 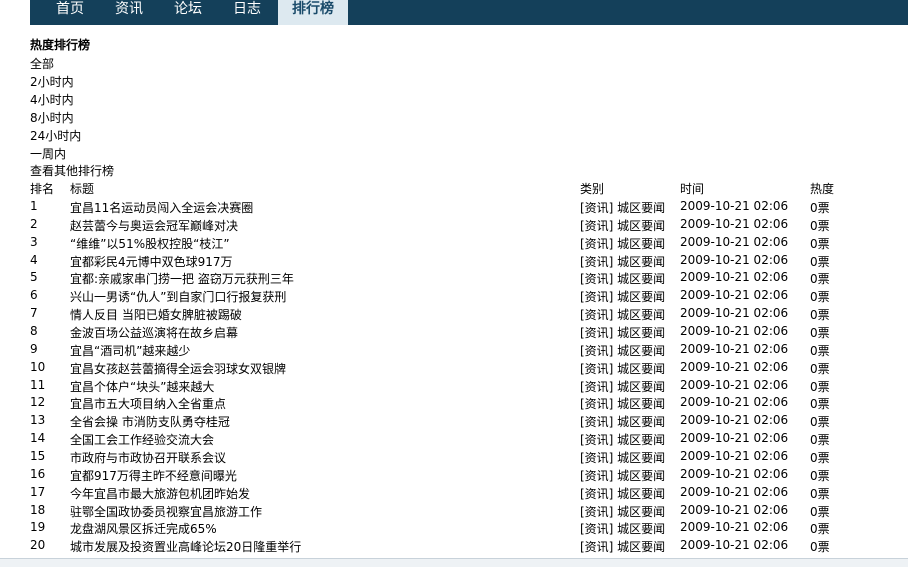 What do you see at coordinates (129, 12) in the screenshot?
I see `nav-news: 资讯` at bounding box center [129, 12].